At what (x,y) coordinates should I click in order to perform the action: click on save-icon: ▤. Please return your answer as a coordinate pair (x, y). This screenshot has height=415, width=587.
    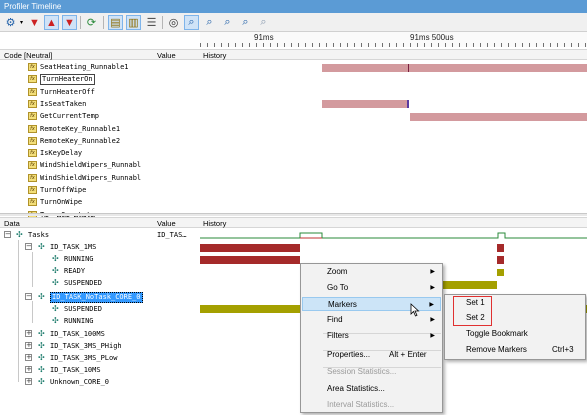
    Looking at the image, I should click on (115, 22).